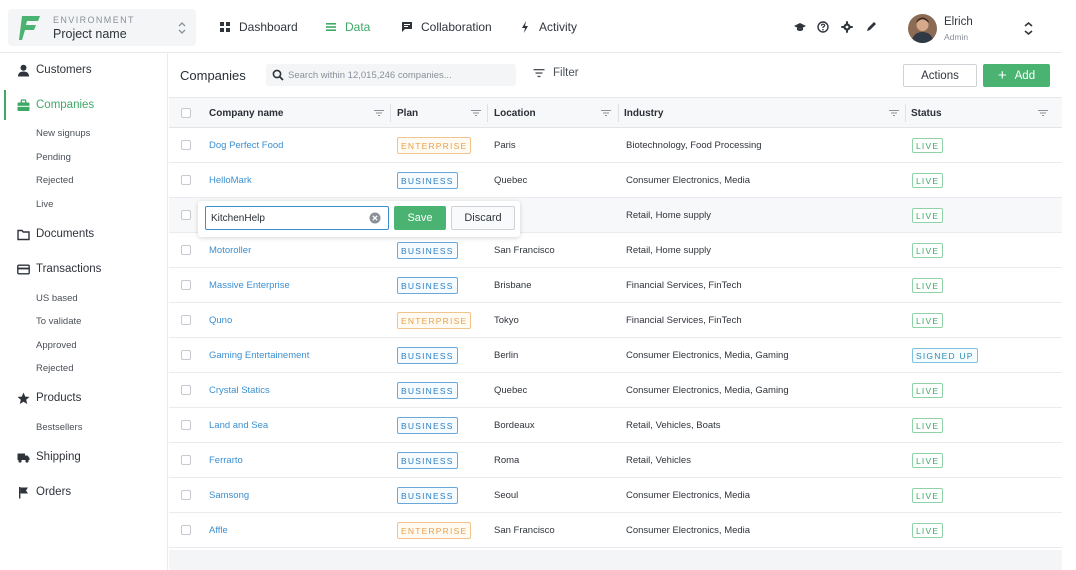 This screenshot has height=570, width=1076. Describe the element at coordinates (615, 217) in the screenshot. I see `table-row-editing: Retail, Home supply LIVE Save Discard` at that location.